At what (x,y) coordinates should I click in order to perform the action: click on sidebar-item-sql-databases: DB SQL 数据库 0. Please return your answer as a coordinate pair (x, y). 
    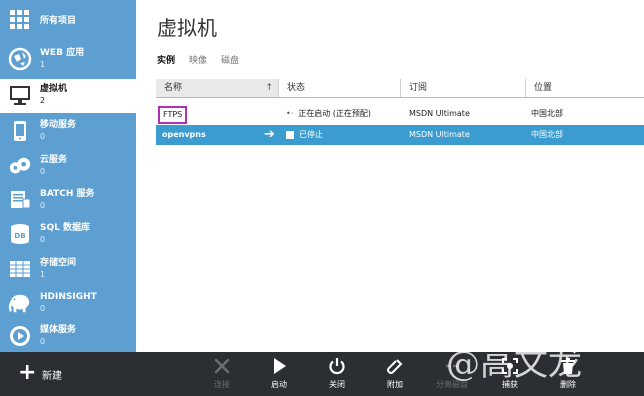
    Looking at the image, I should click on (68, 235).